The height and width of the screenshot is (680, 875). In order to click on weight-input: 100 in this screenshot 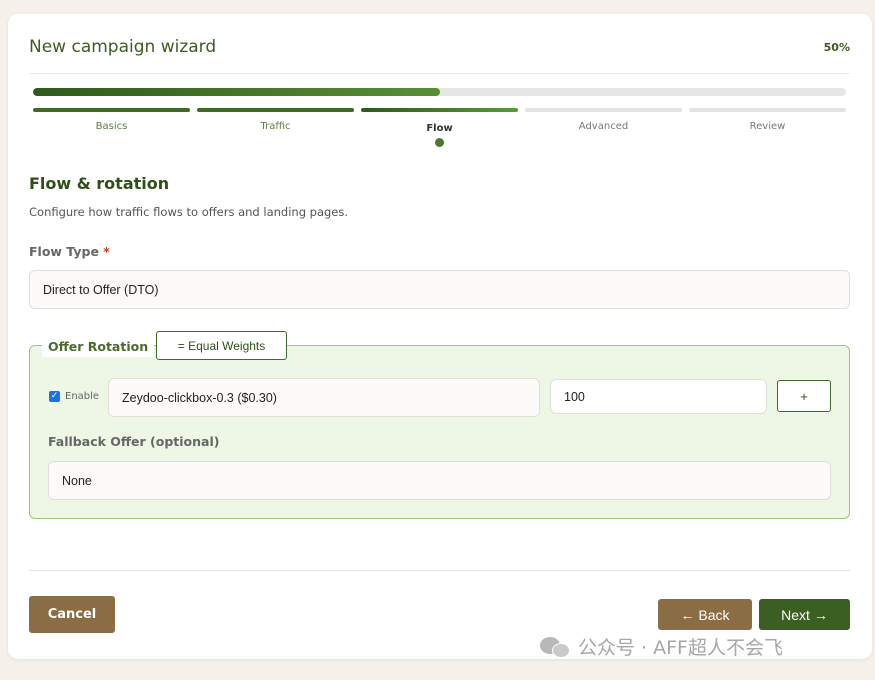, I will do `click(658, 396)`.